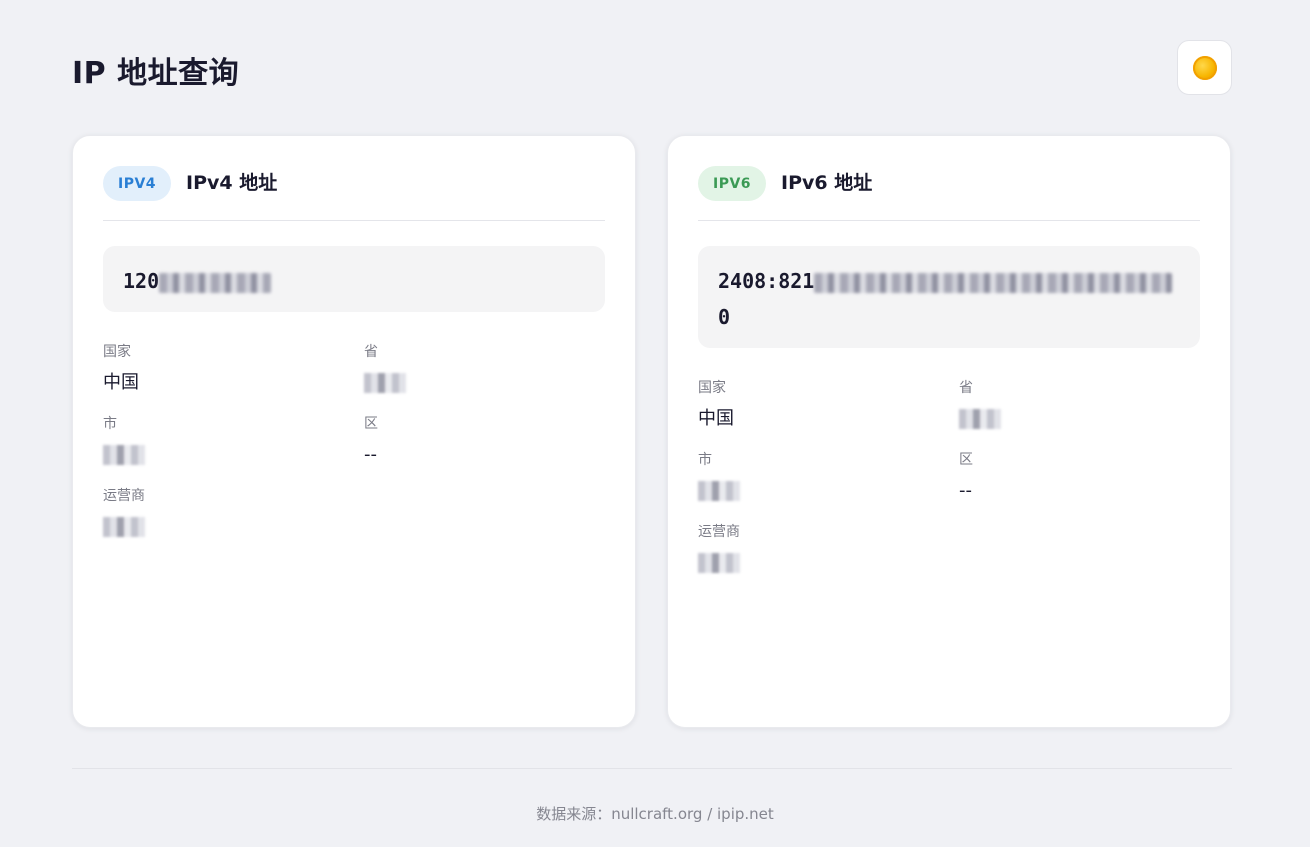 The height and width of the screenshot is (847, 1310). I want to click on ipv6-isp-field: 运营商, so click(828, 557).